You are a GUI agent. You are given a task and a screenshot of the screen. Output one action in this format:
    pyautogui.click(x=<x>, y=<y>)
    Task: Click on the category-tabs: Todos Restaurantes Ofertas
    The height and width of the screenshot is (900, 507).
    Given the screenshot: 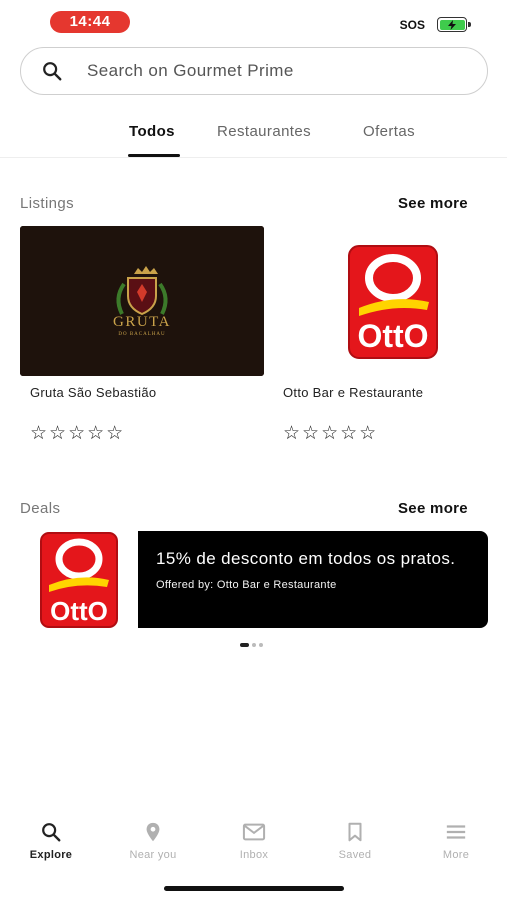 What is the action you would take?
    pyautogui.click(x=253, y=138)
    